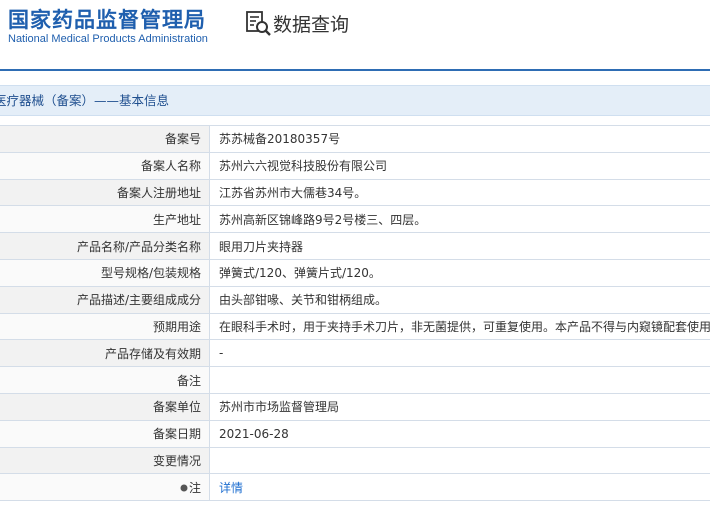 This screenshot has height=520, width=710. I want to click on field-value: 苏州高新区锦峰路9号2号楼三、四层。, so click(459, 219).